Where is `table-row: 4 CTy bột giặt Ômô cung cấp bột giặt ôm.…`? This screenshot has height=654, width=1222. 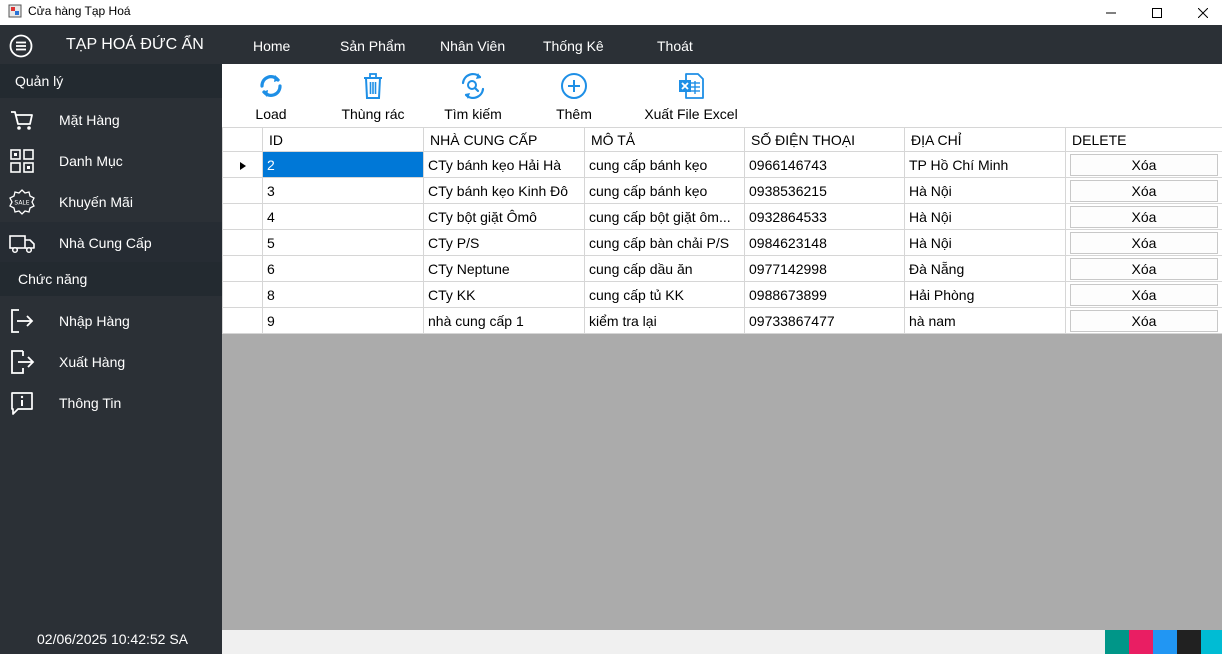 table-row: 4 CTy bột giặt Ômô cung cấp bột giặt ôm.… is located at coordinates (722, 216).